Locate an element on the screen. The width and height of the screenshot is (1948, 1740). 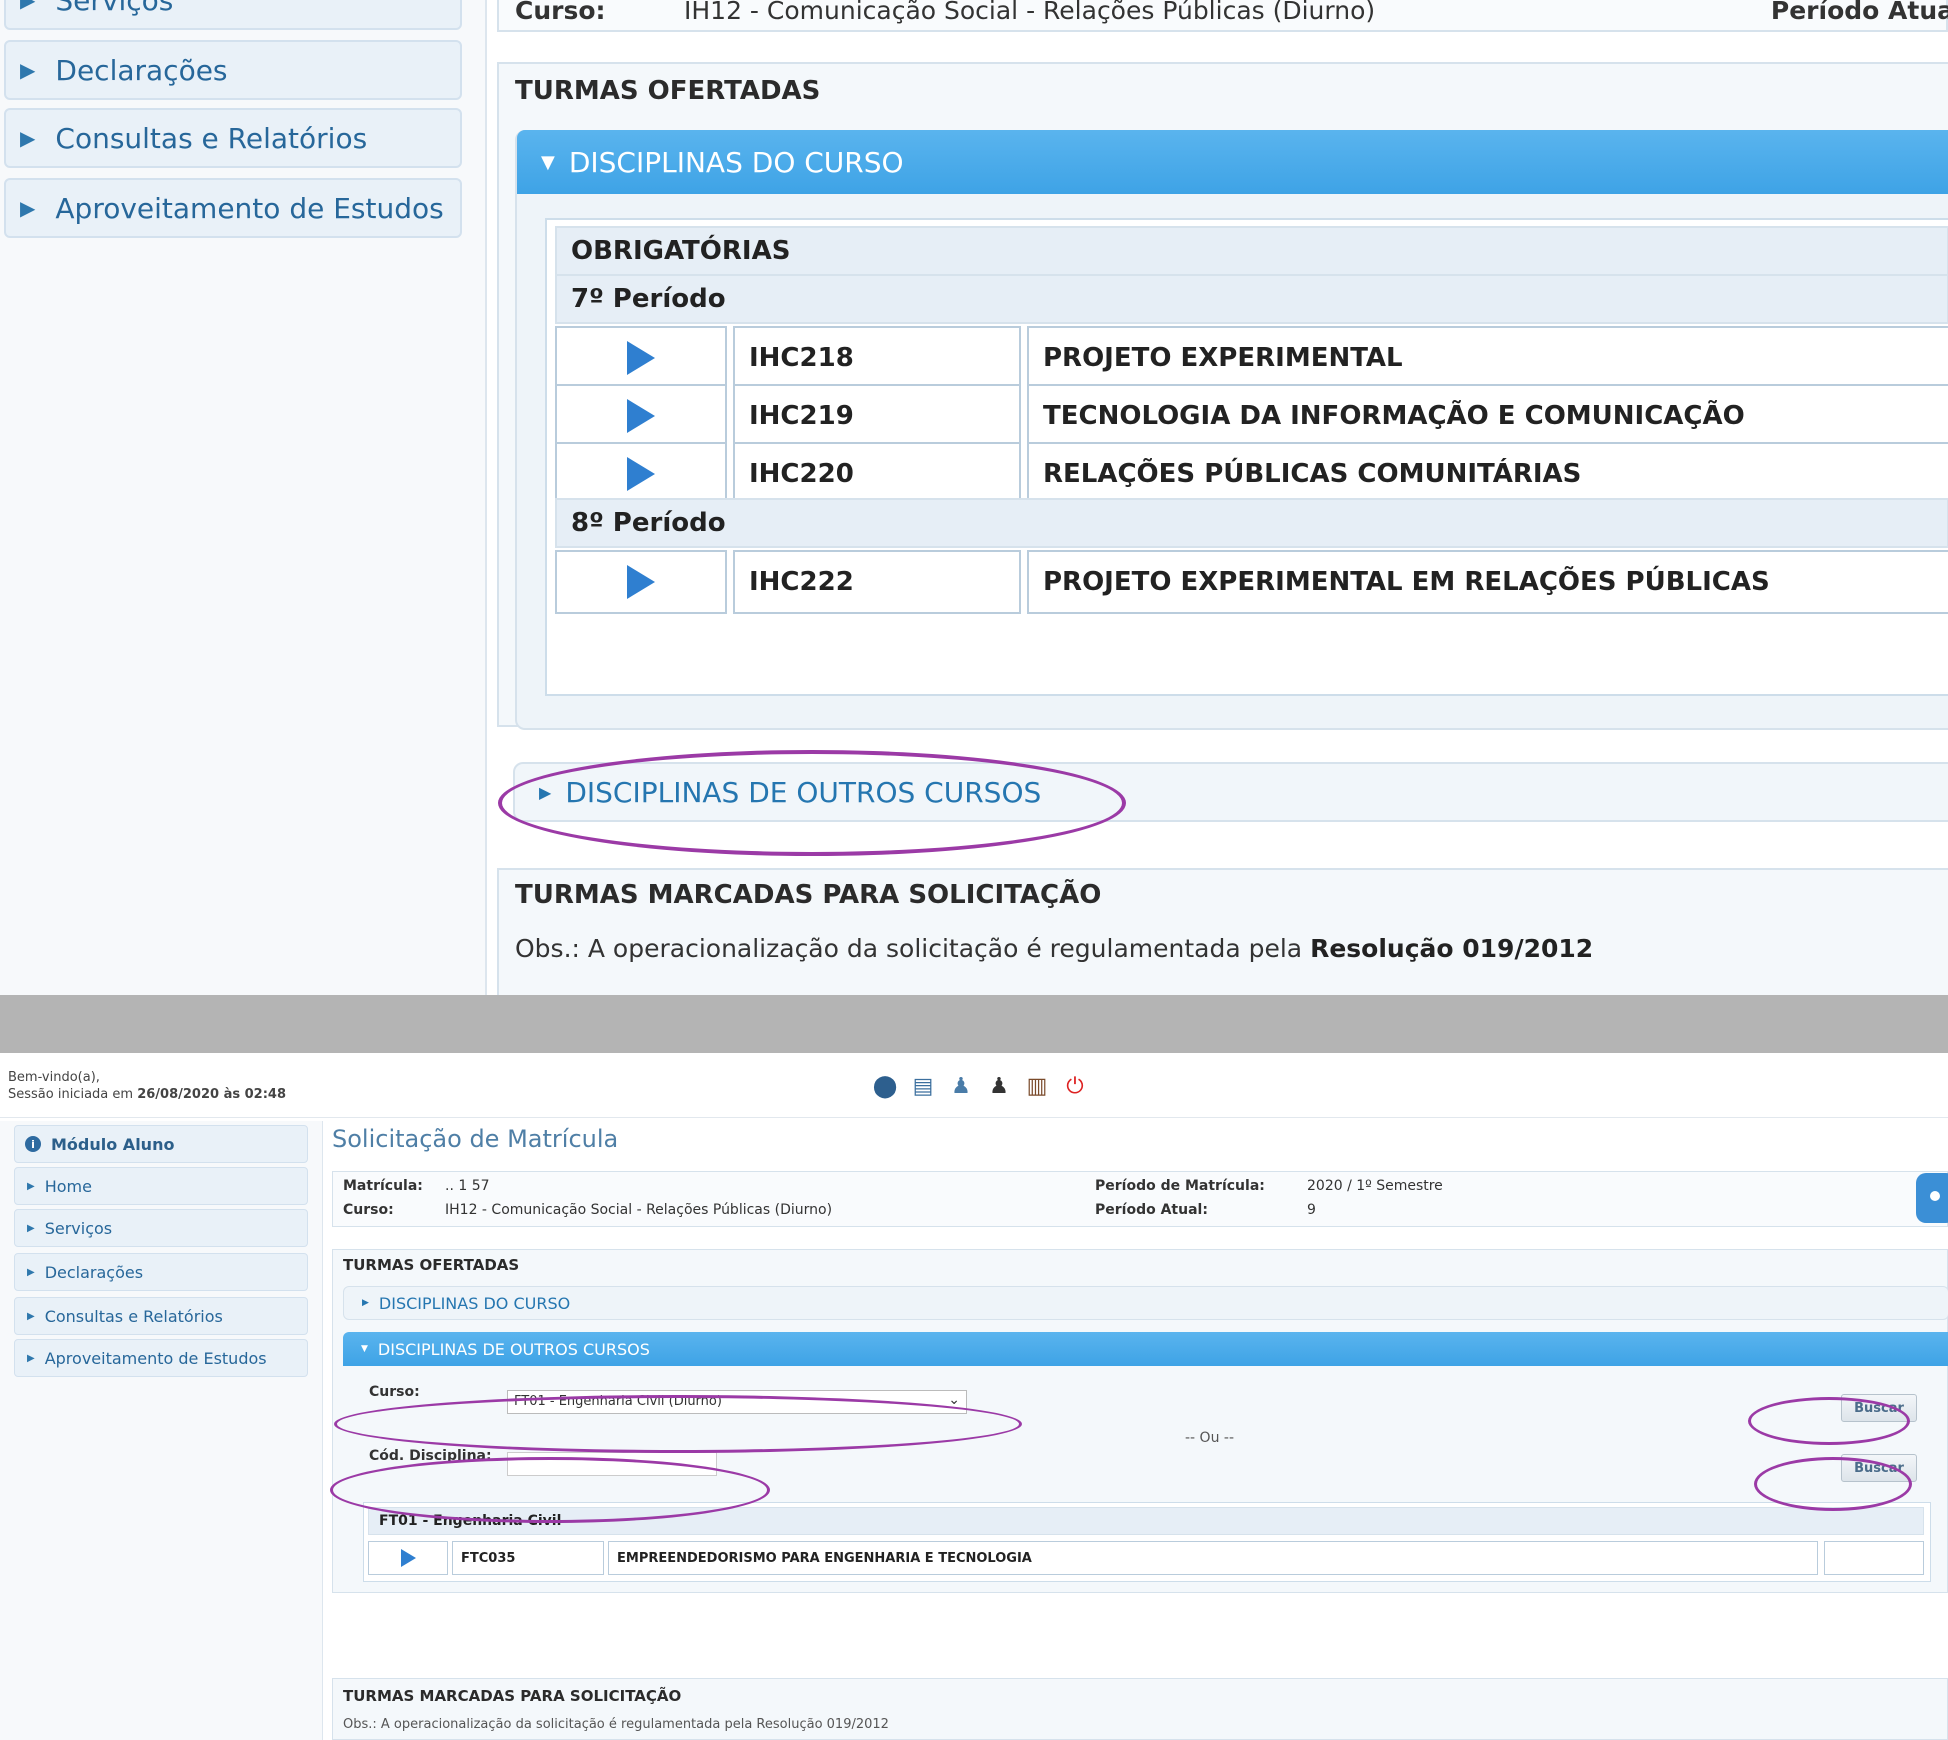
periodo-label: Período Atua is located at coordinates (1859, 12).